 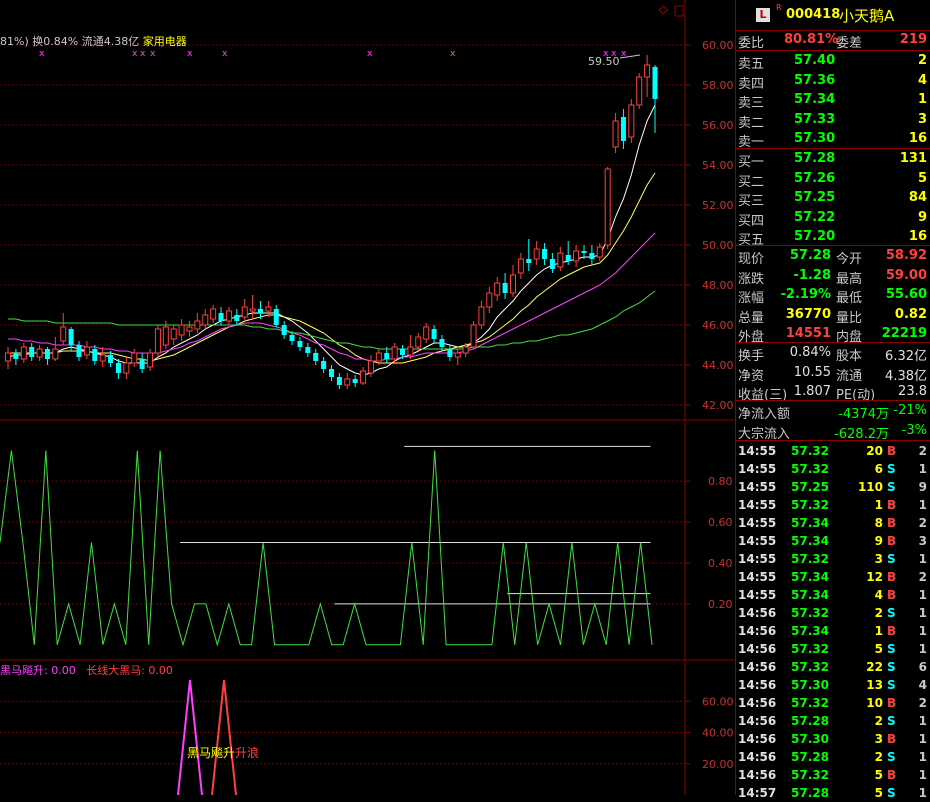 What do you see at coordinates (874, 577) in the screenshot?
I see `tick-vol: 12` at bounding box center [874, 577].